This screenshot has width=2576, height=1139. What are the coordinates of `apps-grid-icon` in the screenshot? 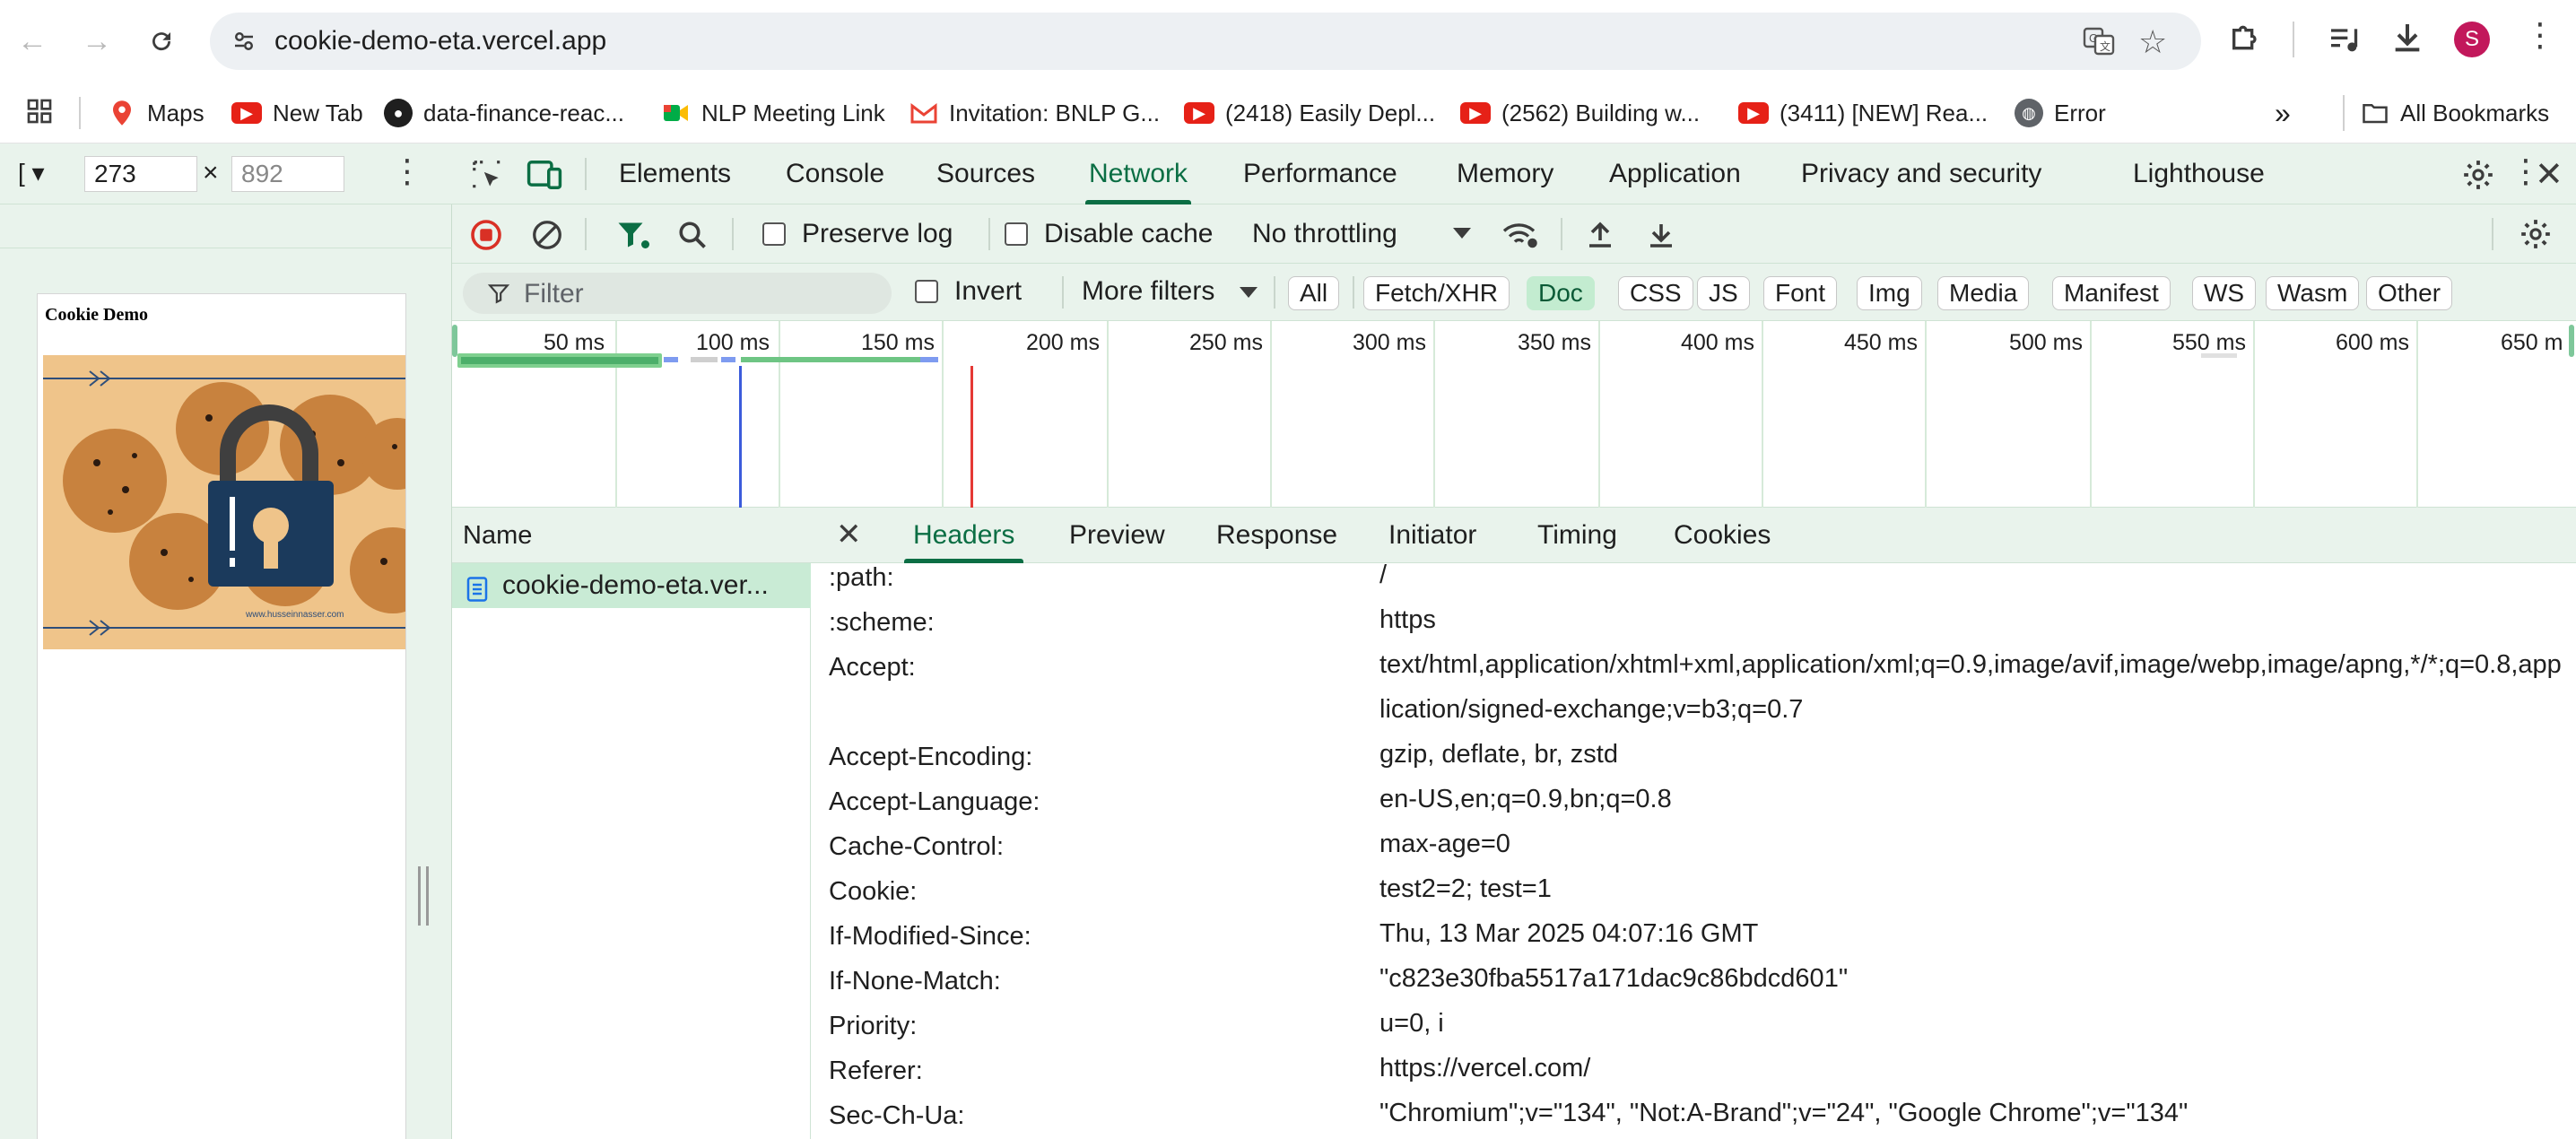 It's located at (39, 113).